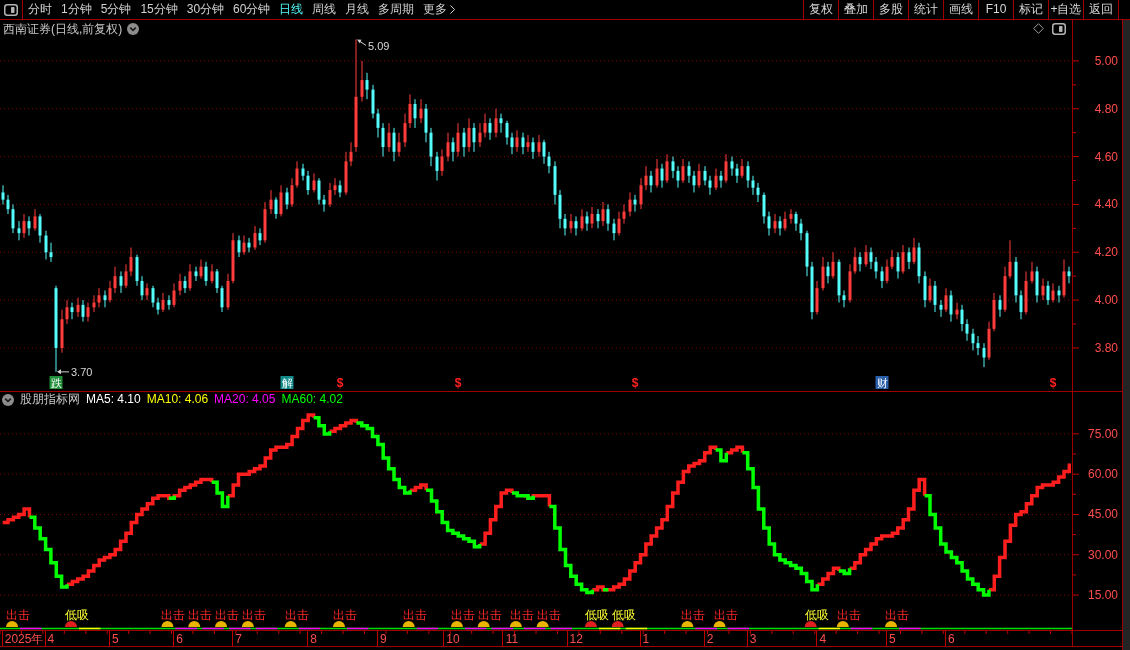 Image resolution: width=1130 pixels, height=650 pixels. Describe the element at coordinates (383, 639) in the screenshot. I see `x-axis-label: 9` at that location.